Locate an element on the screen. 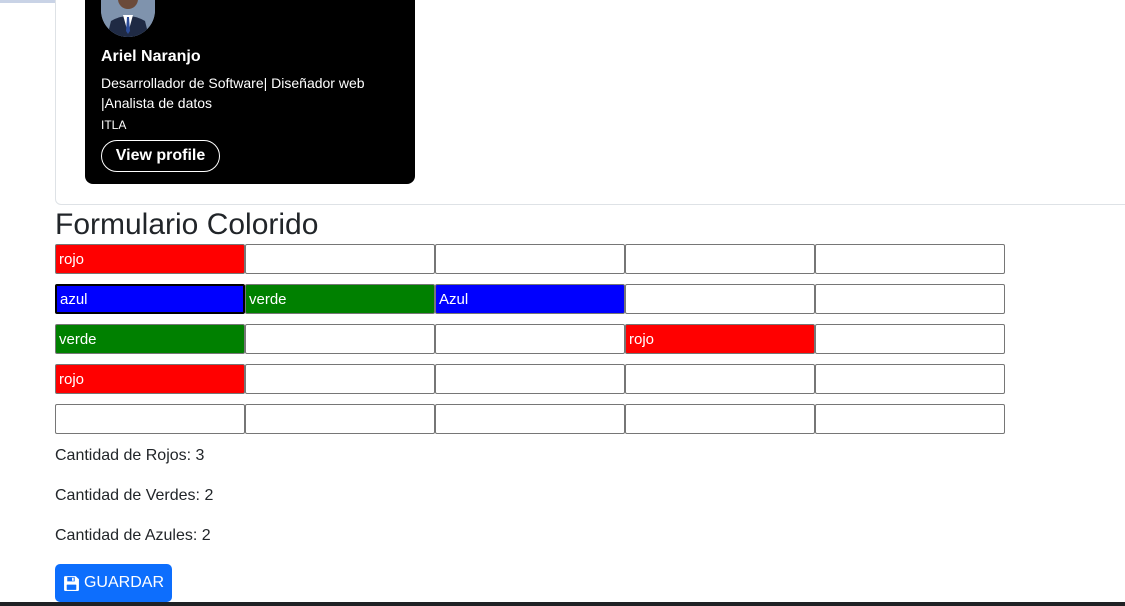 This screenshot has width=1125, height=606. taskbar-edge is located at coordinates (562, 604).